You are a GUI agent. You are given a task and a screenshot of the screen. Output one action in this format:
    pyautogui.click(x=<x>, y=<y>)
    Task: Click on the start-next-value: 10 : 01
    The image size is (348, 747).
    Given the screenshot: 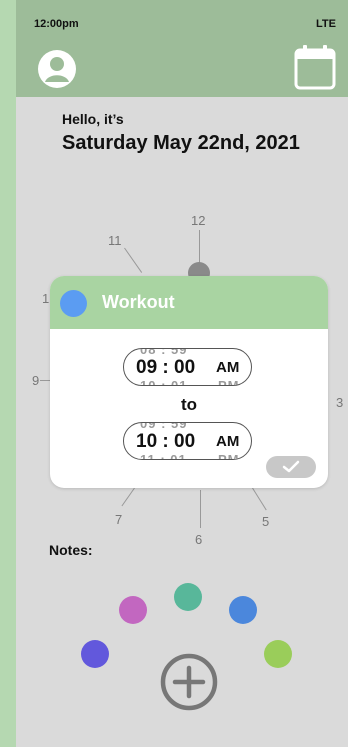 What is the action you would take?
    pyautogui.click(x=164, y=382)
    